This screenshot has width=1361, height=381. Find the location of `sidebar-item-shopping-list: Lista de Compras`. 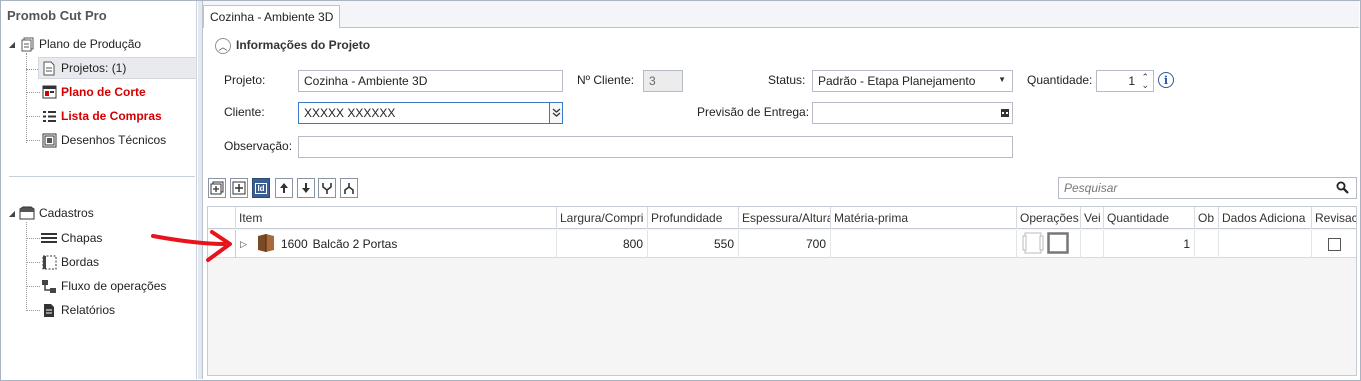

sidebar-item-shopping-list: Lista de Compras is located at coordinates (100, 116).